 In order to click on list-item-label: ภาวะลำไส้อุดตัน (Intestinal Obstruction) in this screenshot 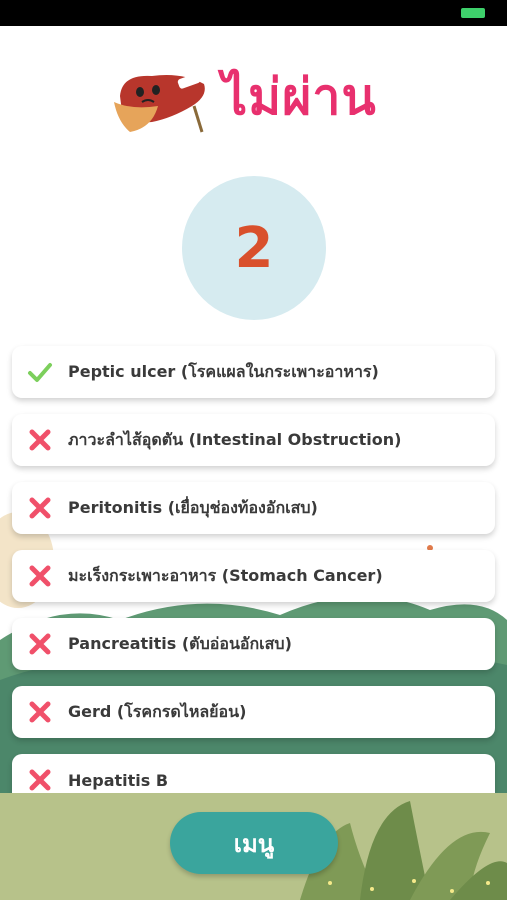, I will do `click(235, 439)`.